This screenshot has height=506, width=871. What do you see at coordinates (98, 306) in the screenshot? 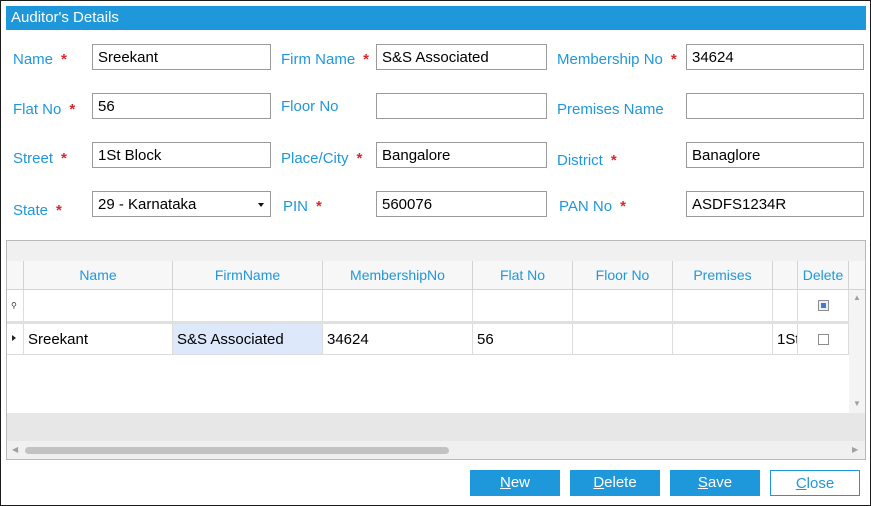
I see `filter-cell-name` at bounding box center [98, 306].